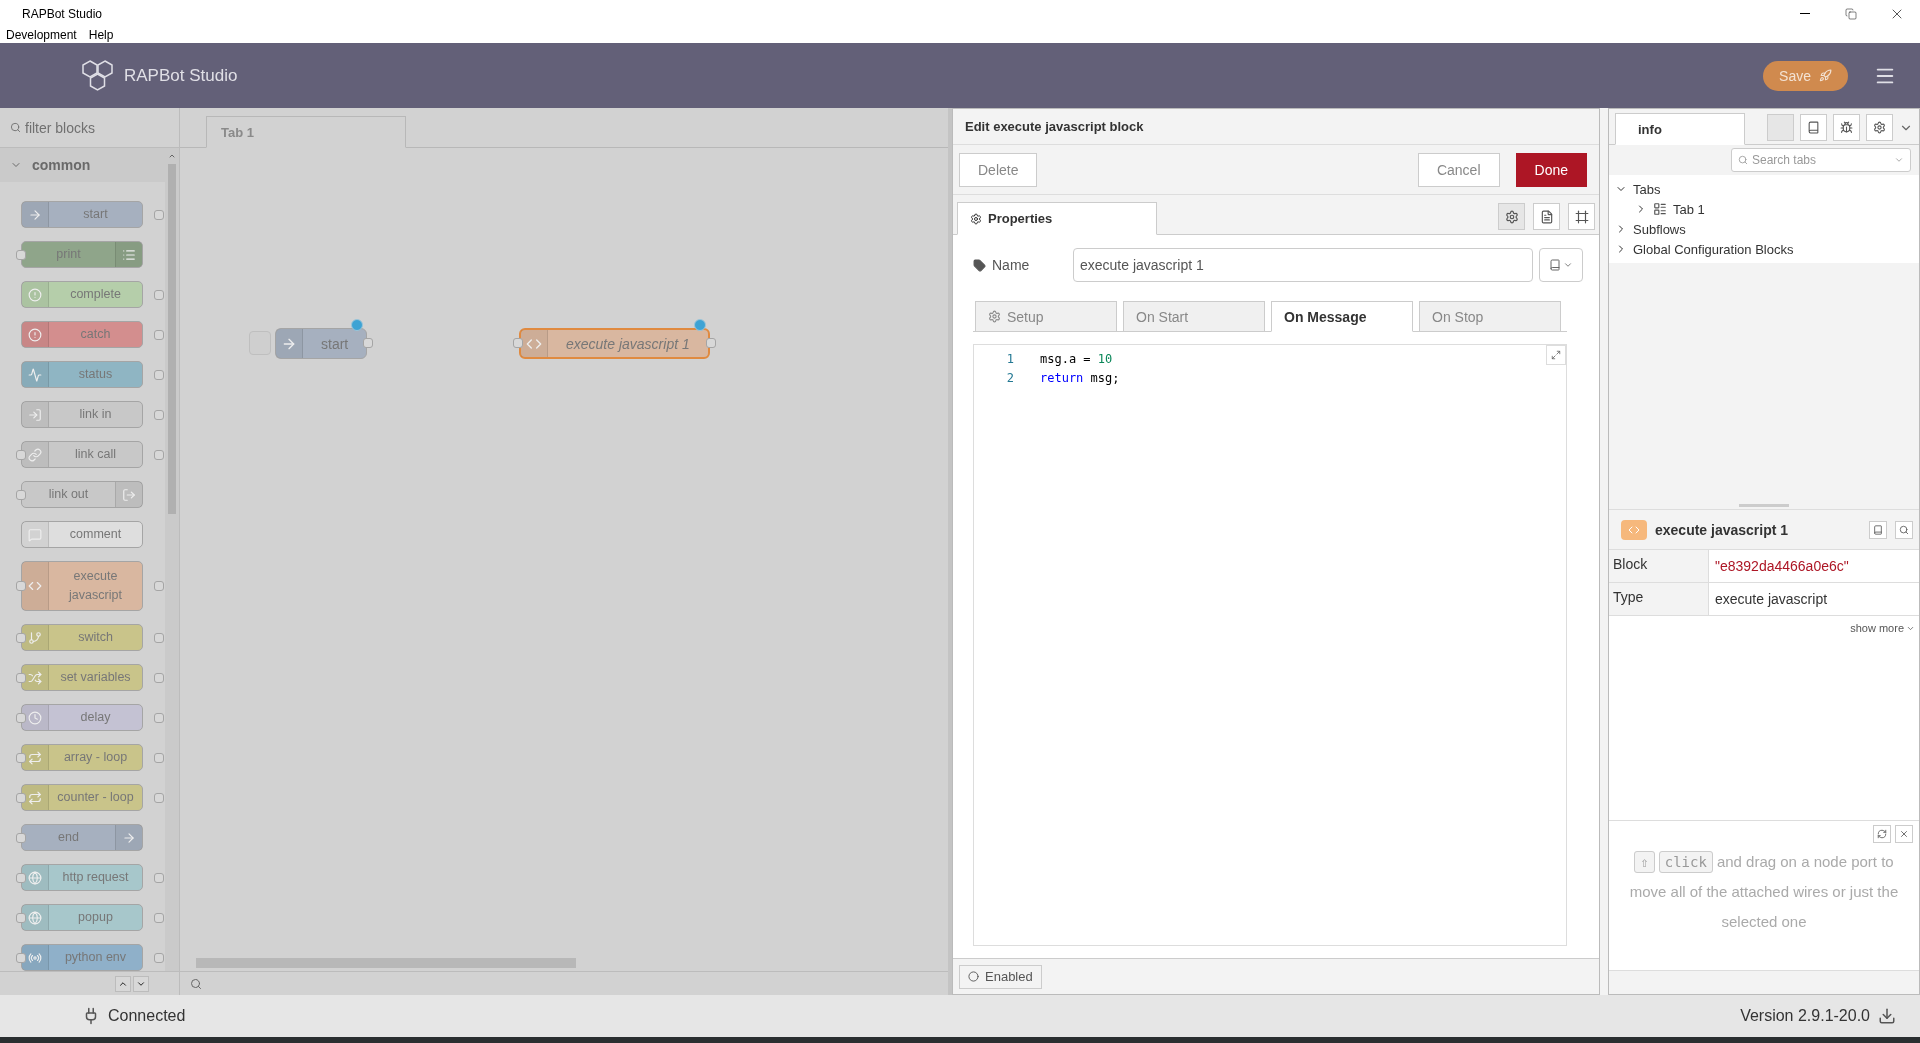 The width and height of the screenshot is (1920, 1043). What do you see at coordinates (1458, 169) in the screenshot?
I see `cancel-button: Cancel` at bounding box center [1458, 169].